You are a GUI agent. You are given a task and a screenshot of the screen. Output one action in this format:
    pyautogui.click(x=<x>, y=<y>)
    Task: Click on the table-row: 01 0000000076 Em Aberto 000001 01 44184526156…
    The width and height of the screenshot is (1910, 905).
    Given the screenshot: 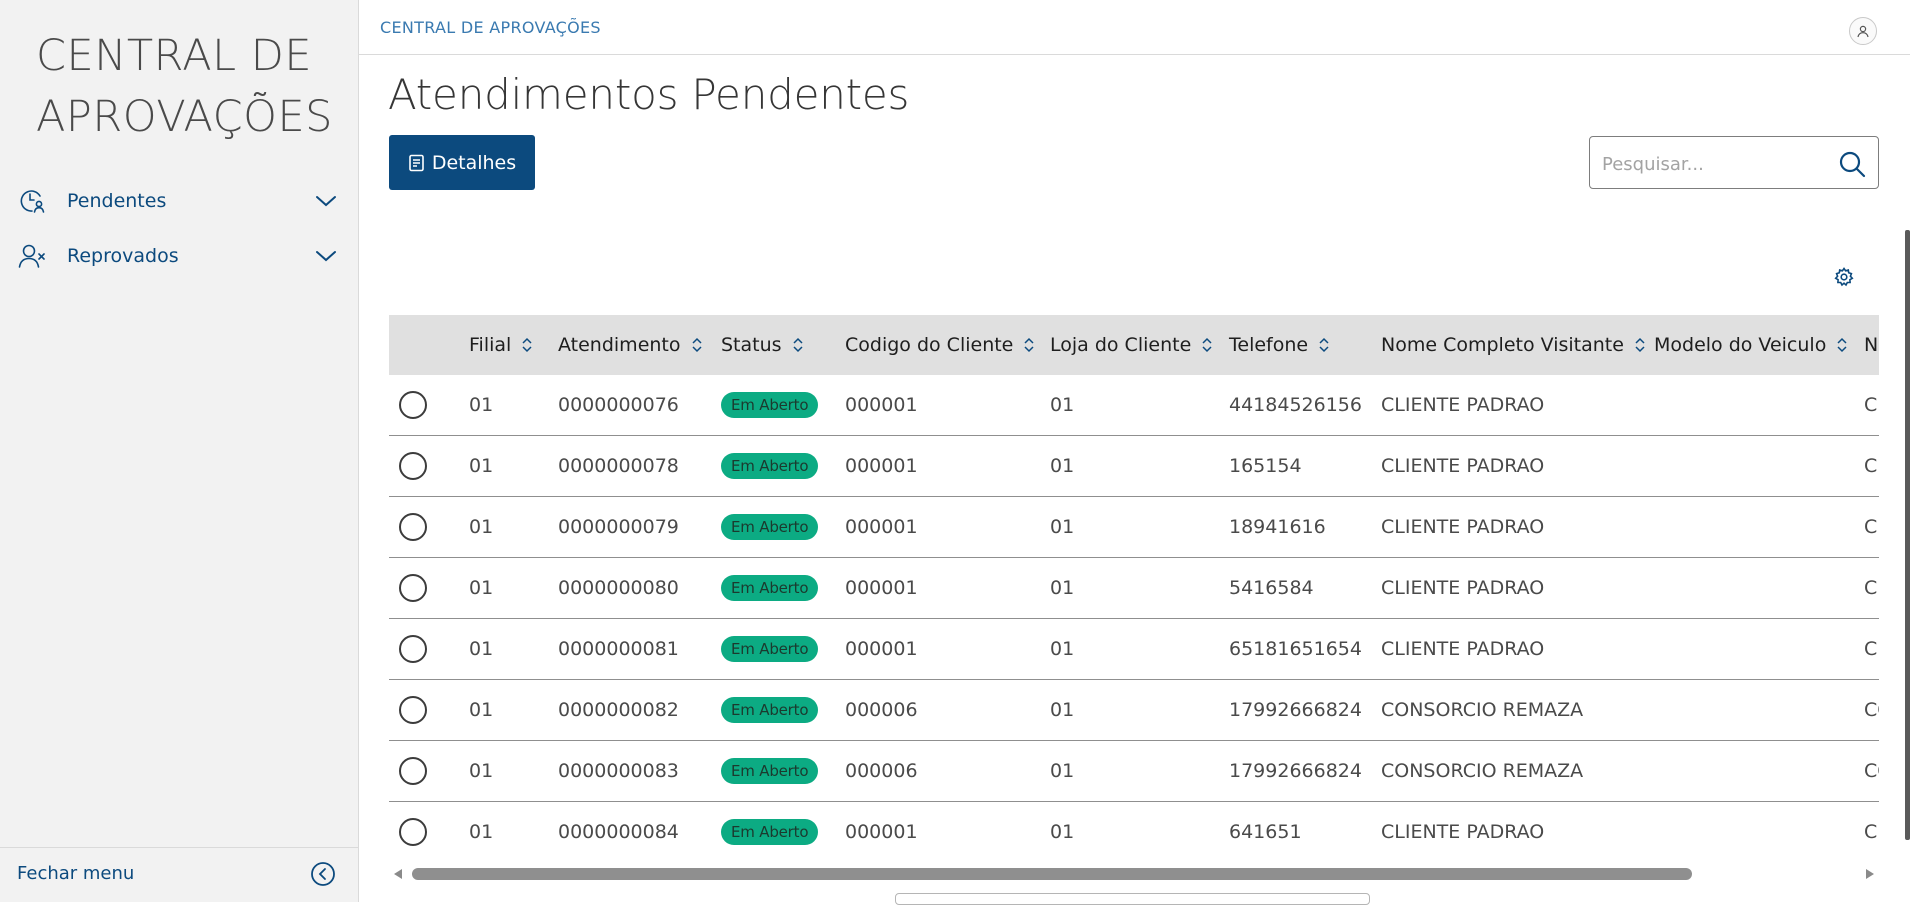 What is the action you would take?
    pyautogui.click(x=1134, y=405)
    